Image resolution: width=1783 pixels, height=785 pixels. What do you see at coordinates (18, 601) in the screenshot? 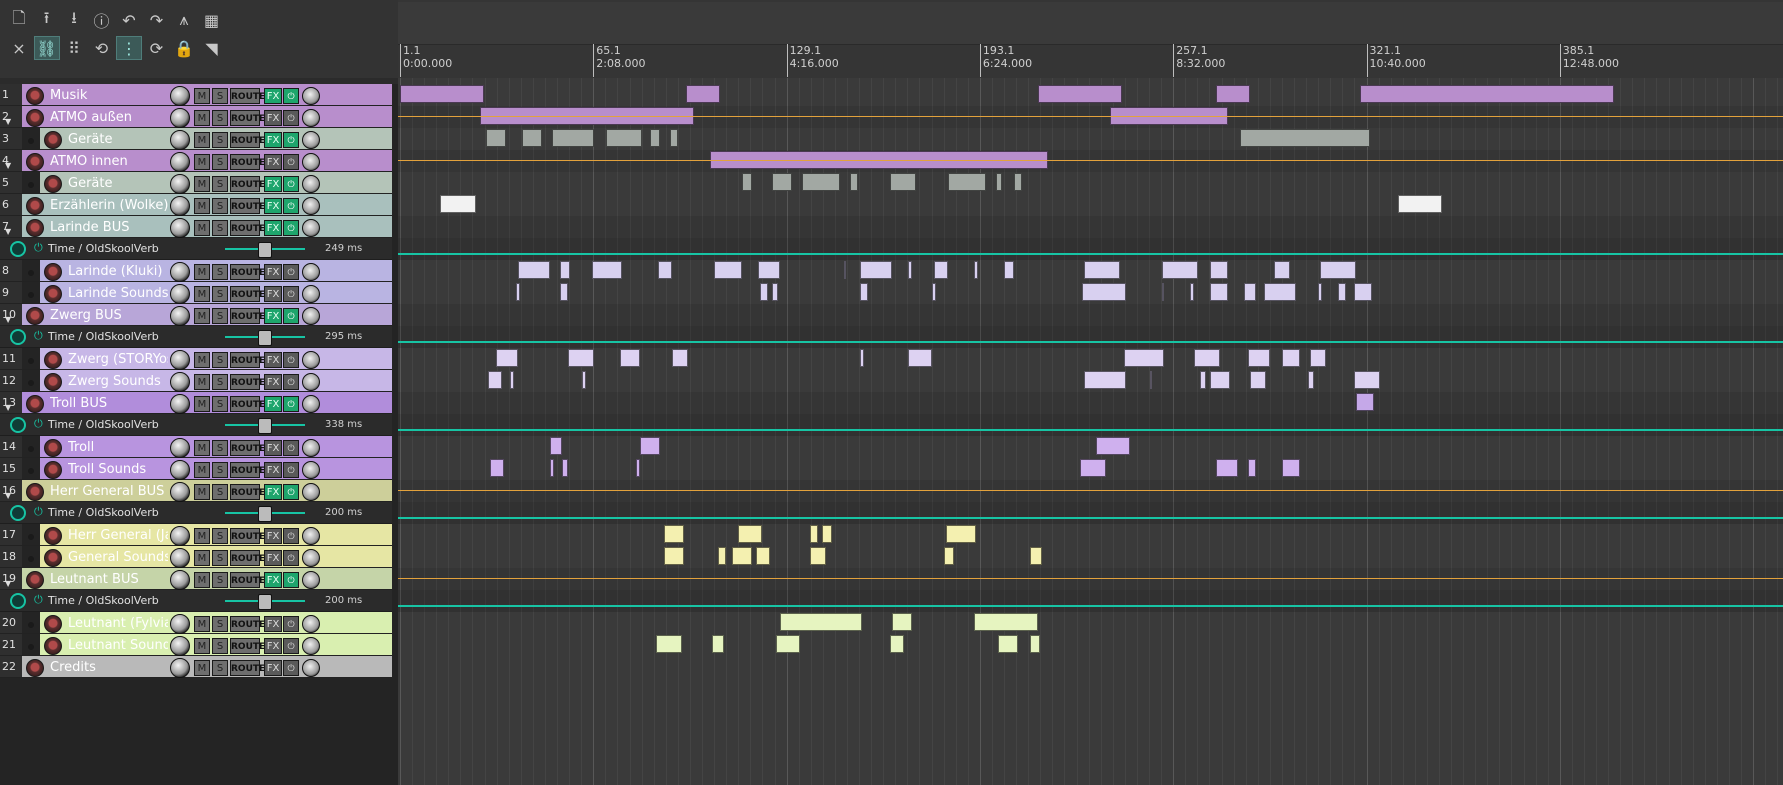
I see `fx-bypass-toggle` at bounding box center [18, 601].